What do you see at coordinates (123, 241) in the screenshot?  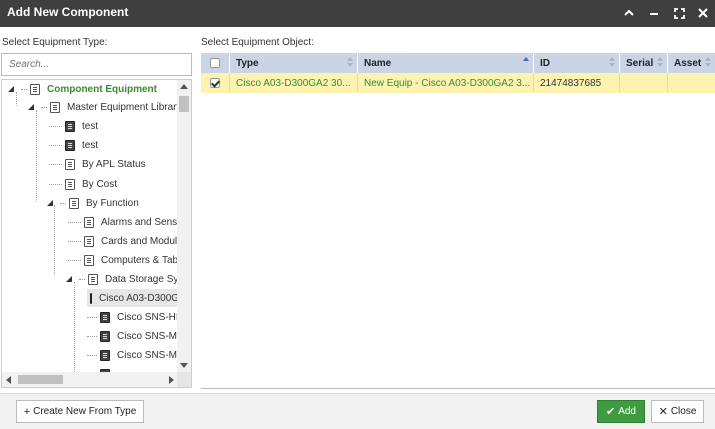 I see `tree-node-cards: Cards and Modules` at bounding box center [123, 241].